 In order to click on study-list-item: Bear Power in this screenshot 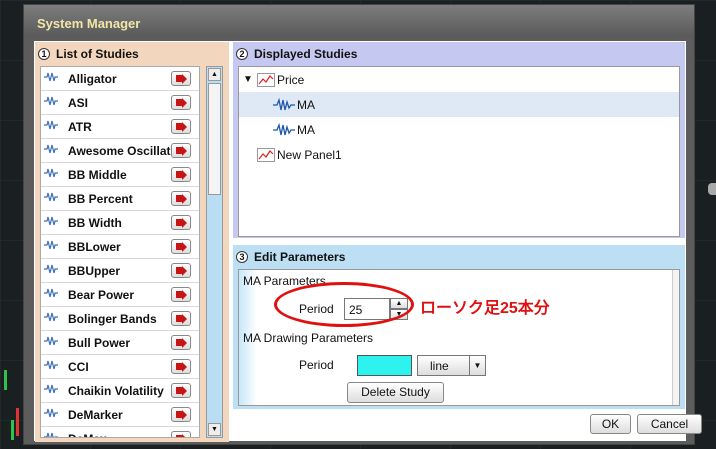, I will do `click(120, 295)`.